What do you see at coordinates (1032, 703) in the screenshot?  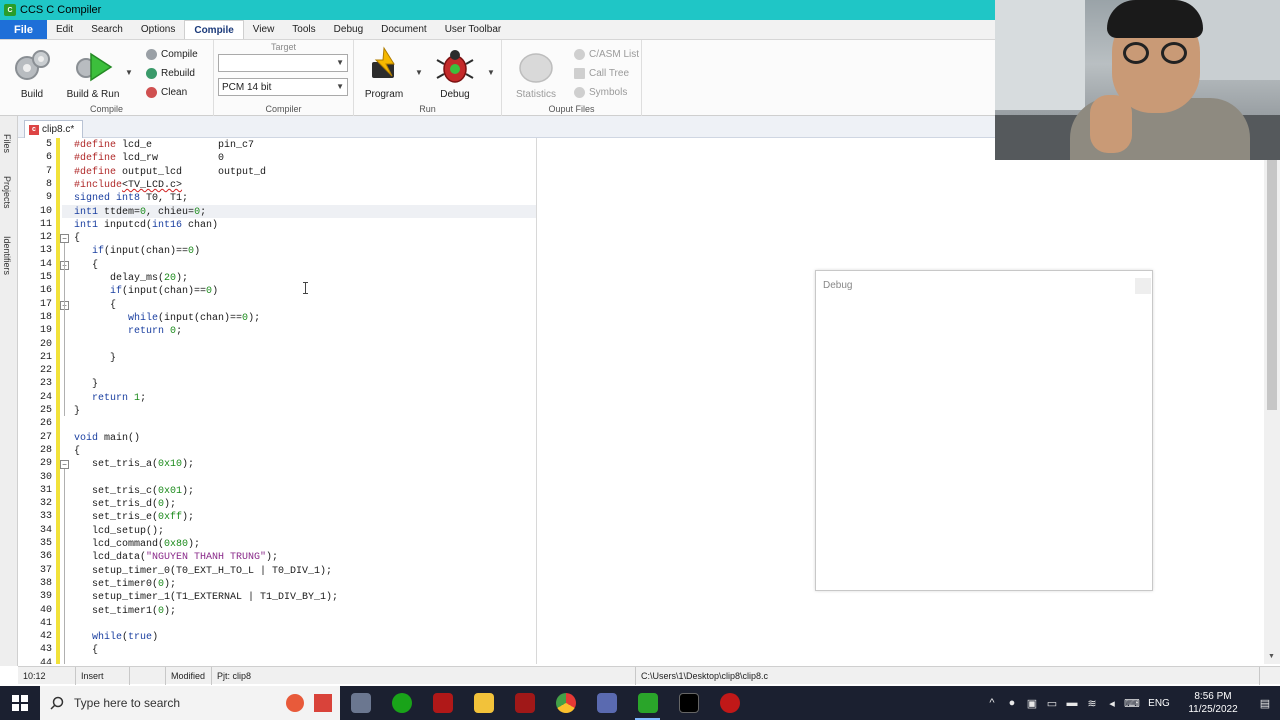 I see `camera-icon: ▣` at bounding box center [1032, 703].